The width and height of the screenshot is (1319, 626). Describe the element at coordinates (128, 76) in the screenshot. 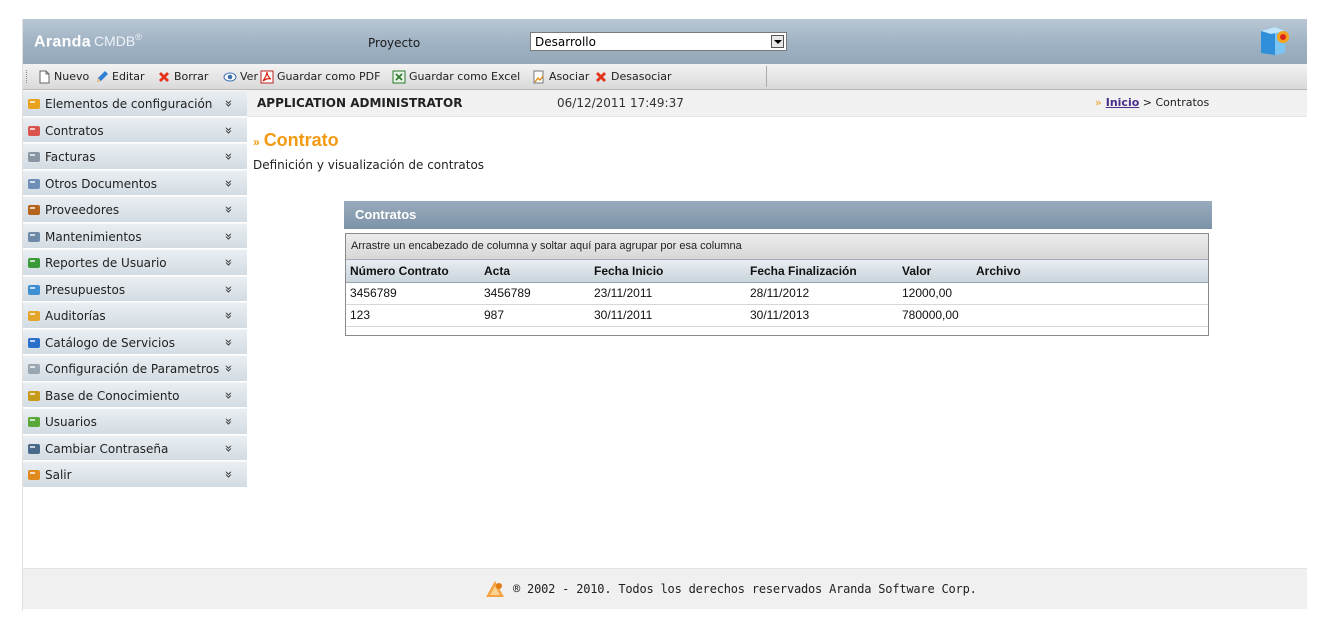

I see `edit-button-label: Editar` at that location.